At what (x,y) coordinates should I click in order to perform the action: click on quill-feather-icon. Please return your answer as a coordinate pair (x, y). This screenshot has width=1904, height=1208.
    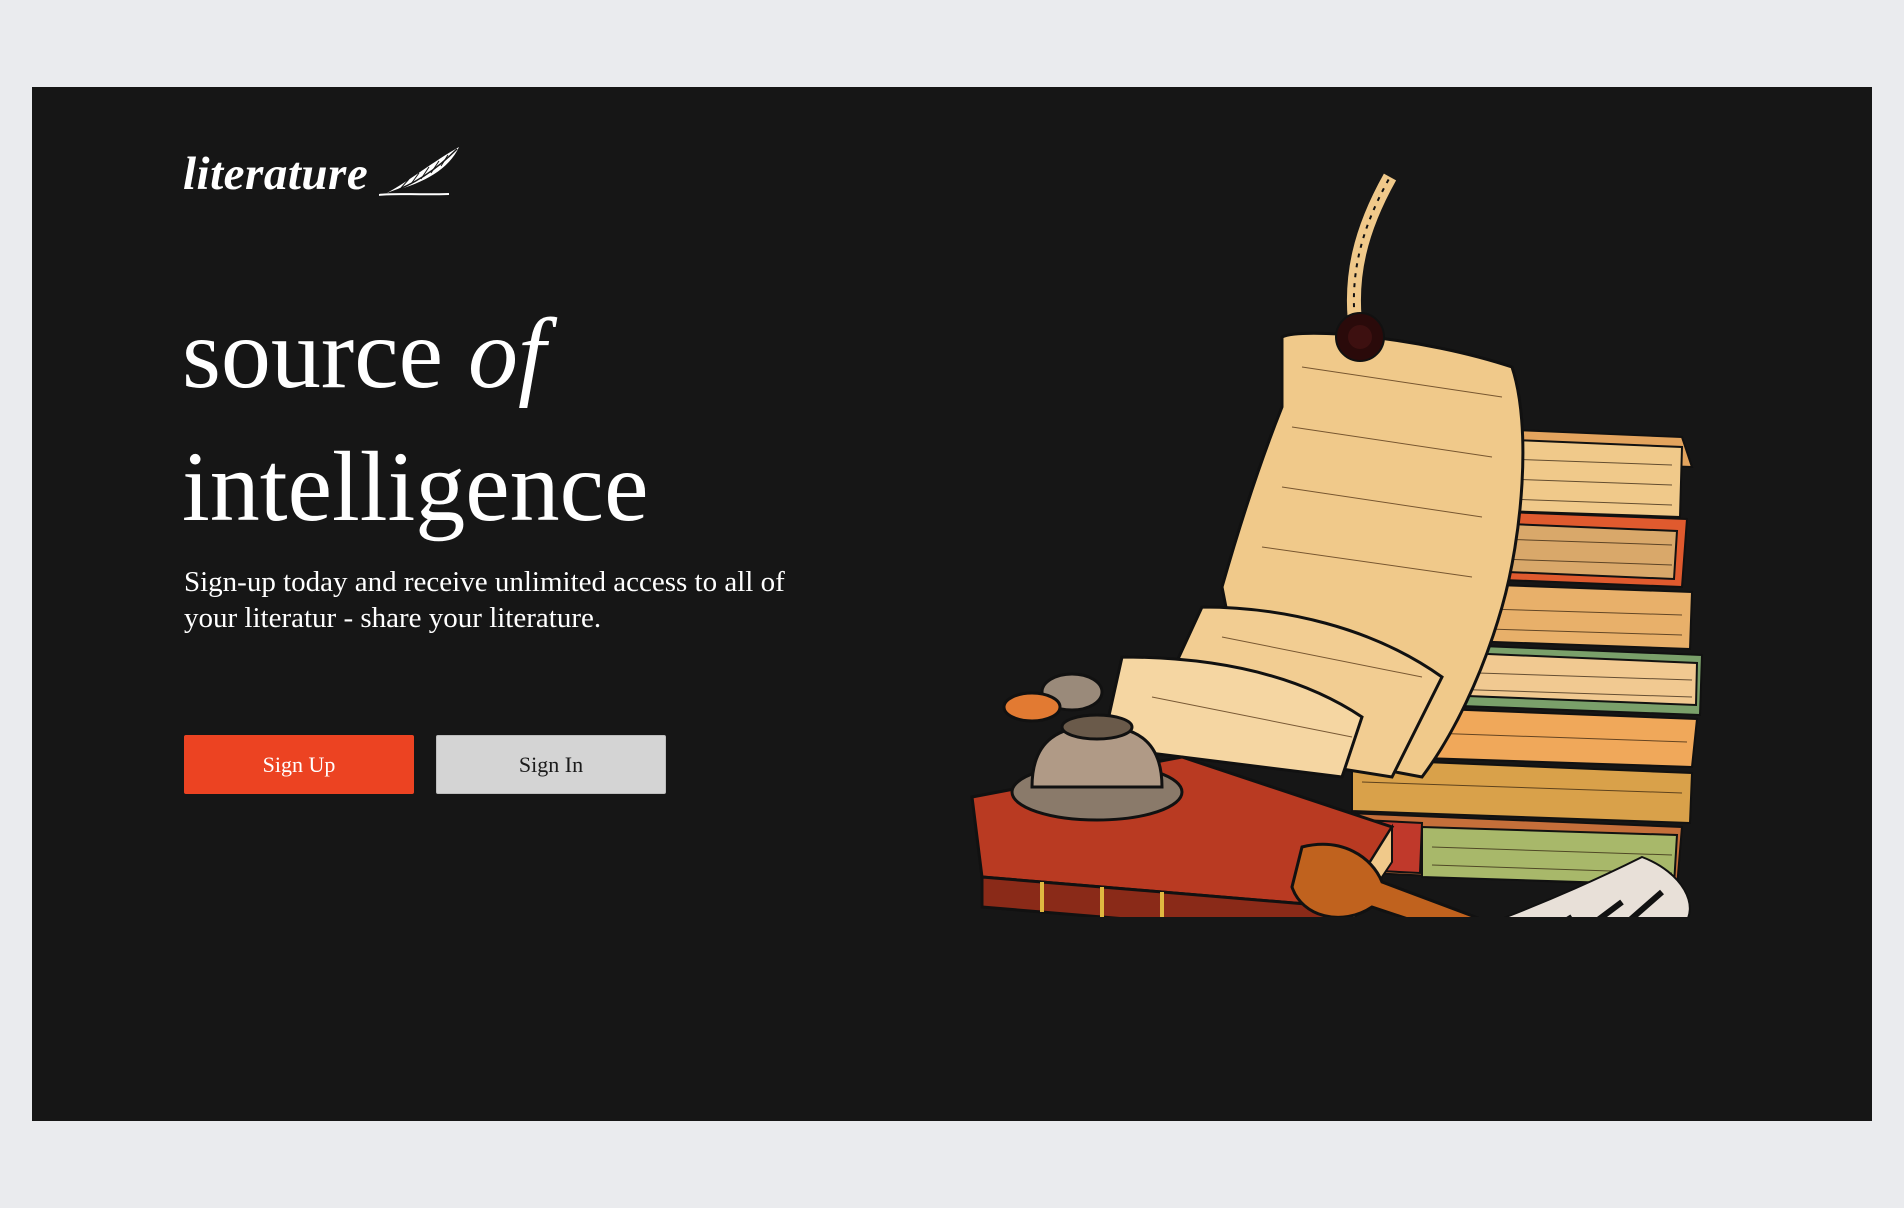
    Looking at the image, I should click on (419, 171).